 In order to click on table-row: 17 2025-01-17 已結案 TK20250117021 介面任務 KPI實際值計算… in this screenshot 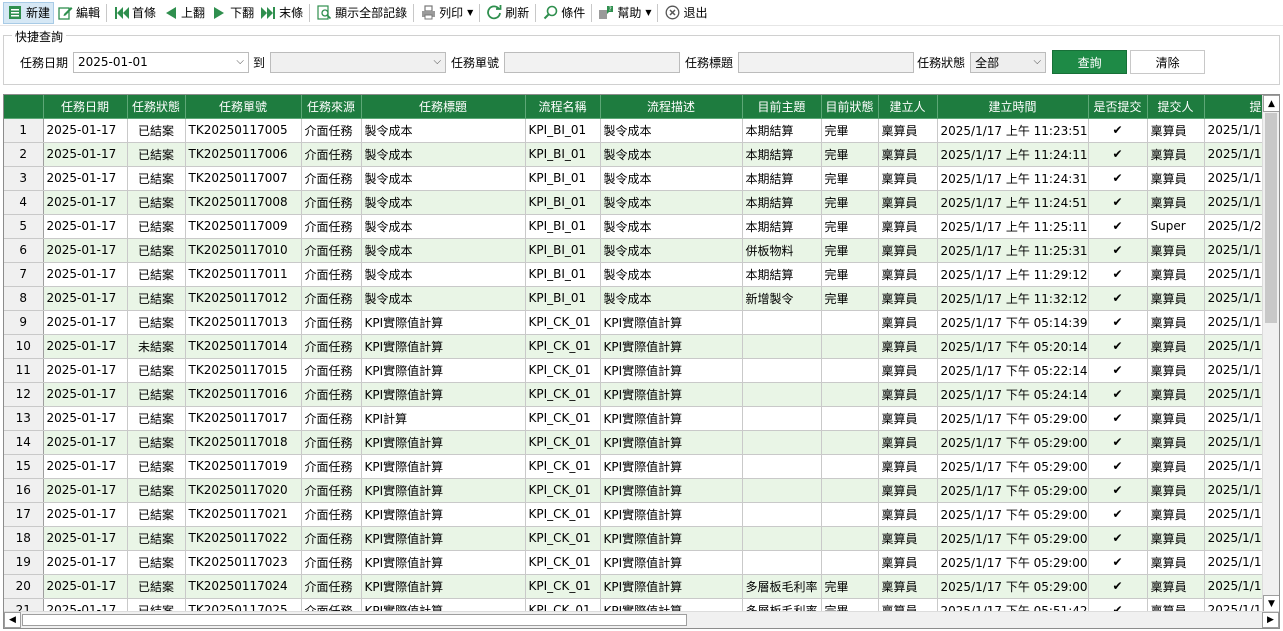, I will do `click(634, 514)`.